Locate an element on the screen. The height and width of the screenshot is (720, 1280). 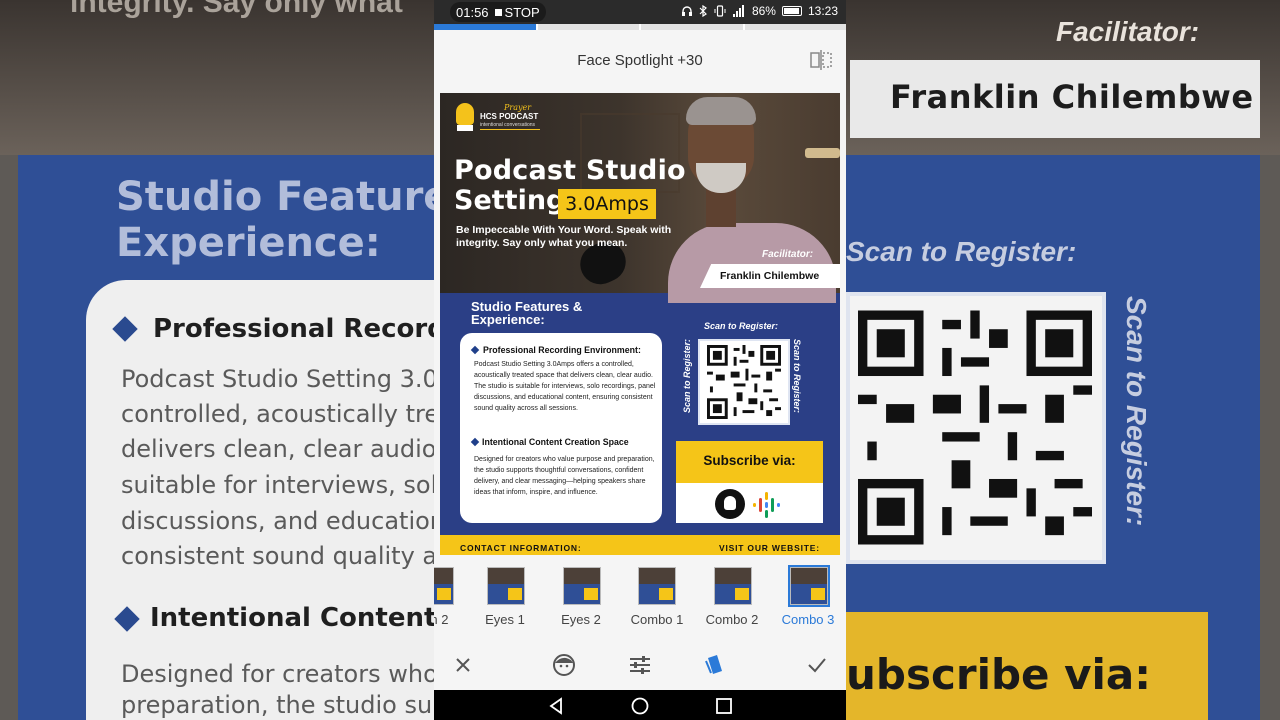
effect-title: Face Spotlight +30 is located at coordinates (640, 60).